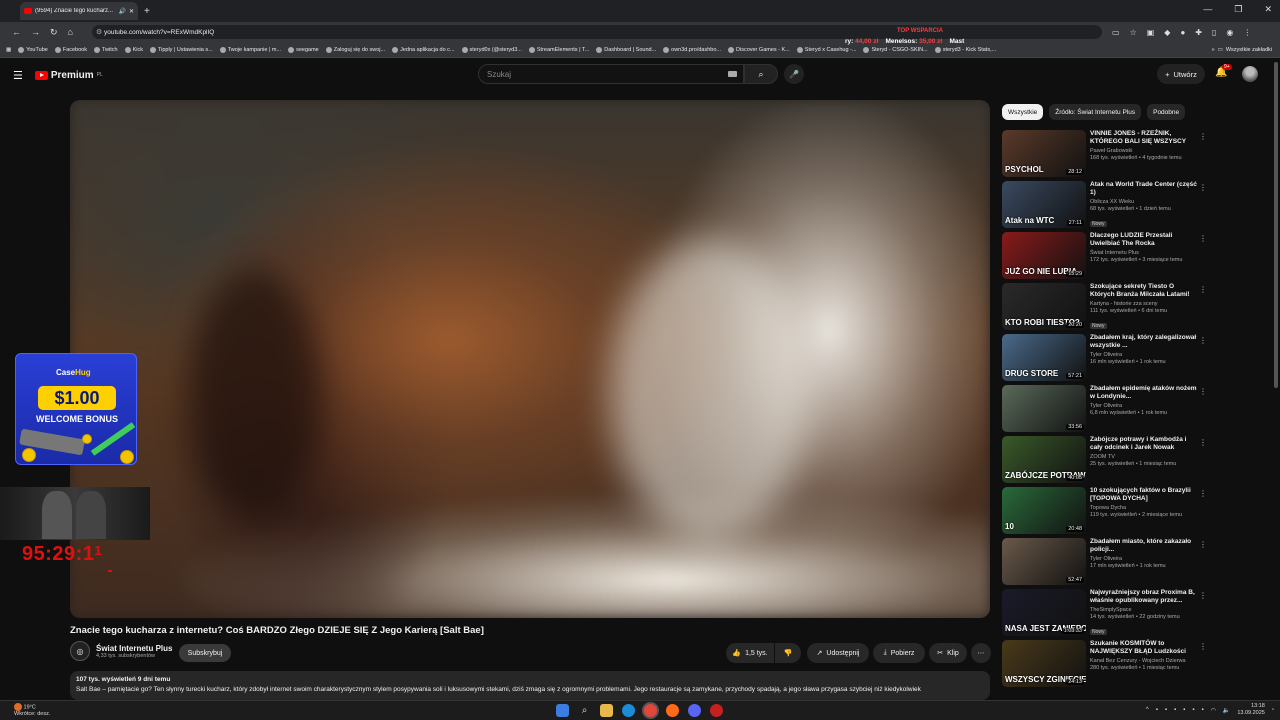 The height and width of the screenshot is (720, 1280). I want to click on bookmark-item: Kick, so click(133, 49).